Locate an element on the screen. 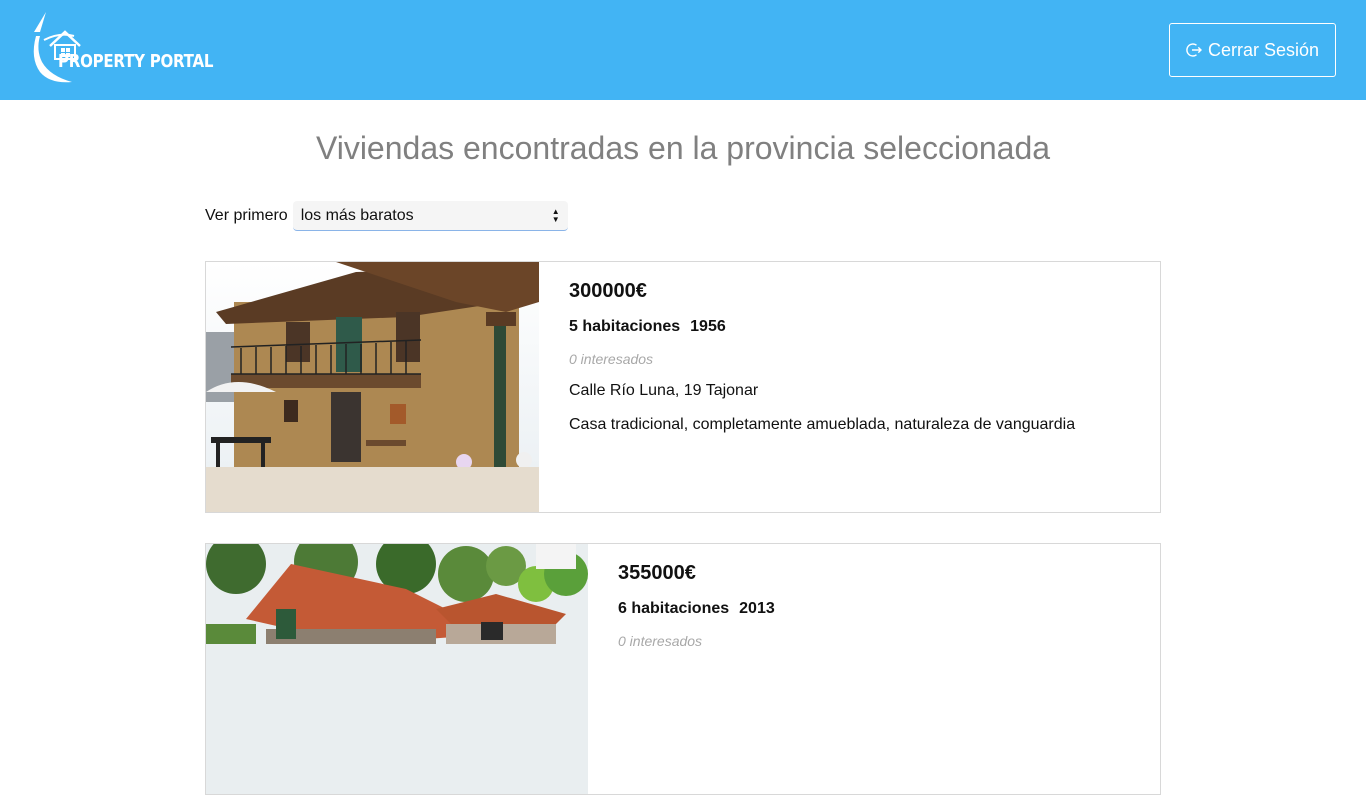  listing-price: 300000€ is located at coordinates (608, 291).